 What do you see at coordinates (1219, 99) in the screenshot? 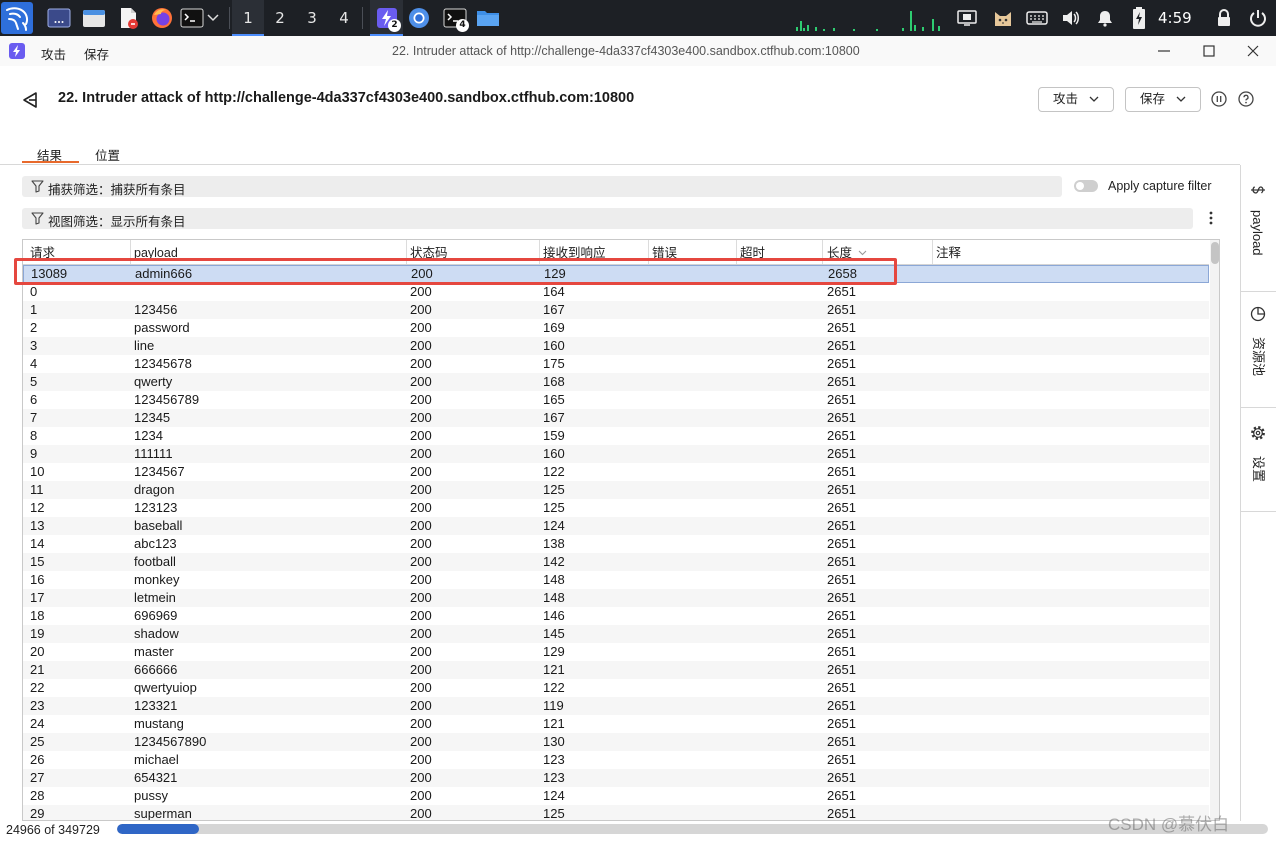
I see `pause-icon` at bounding box center [1219, 99].